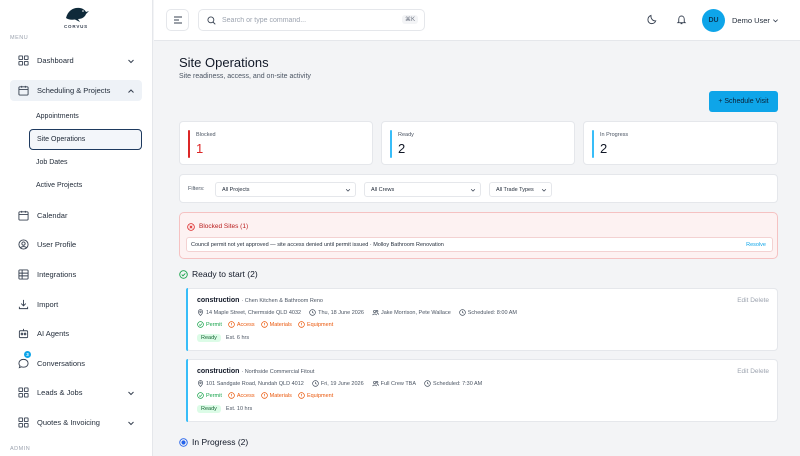  Describe the element at coordinates (225, 274) in the screenshot. I see `ready-section-title: Ready to start (2)` at that location.